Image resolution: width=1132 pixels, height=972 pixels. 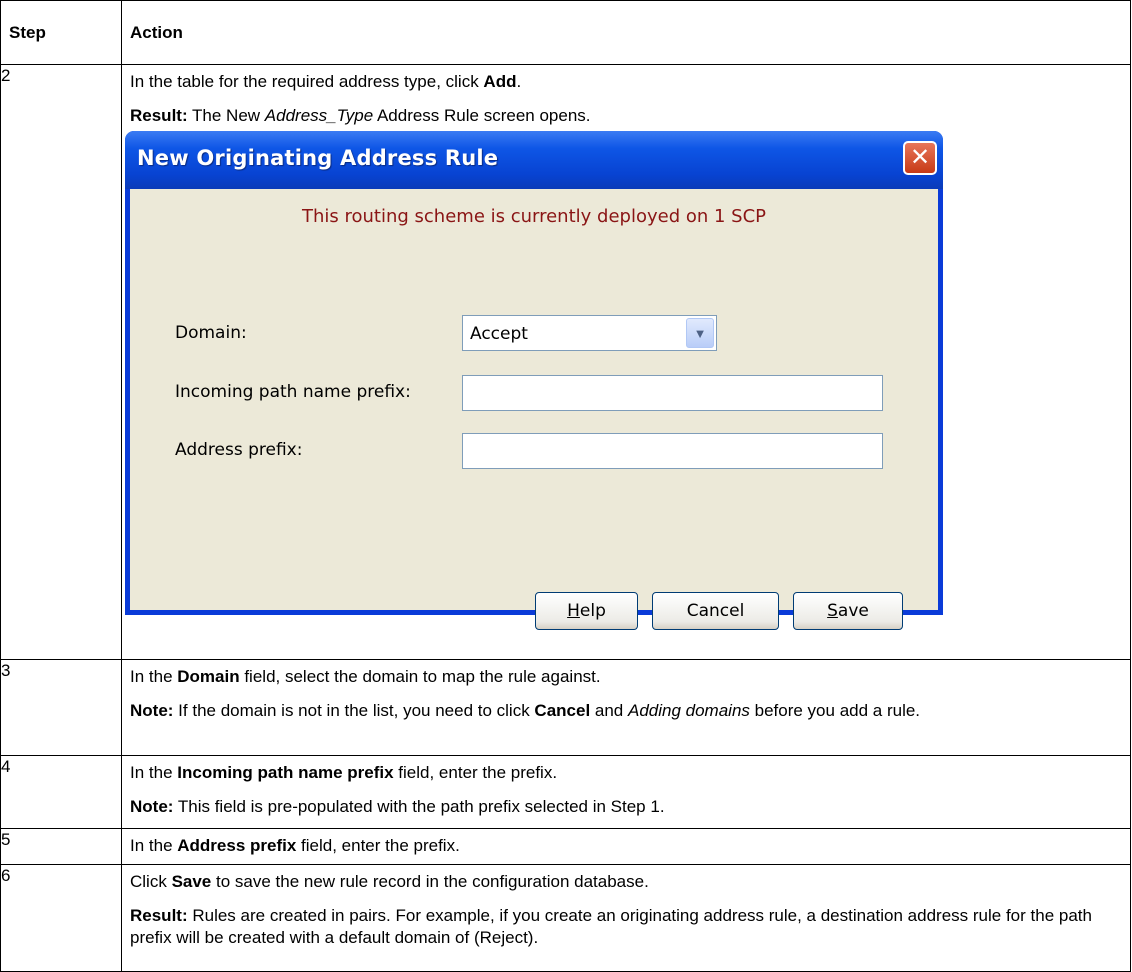 What do you see at coordinates (848, 611) in the screenshot?
I see `save-button: Save` at bounding box center [848, 611].